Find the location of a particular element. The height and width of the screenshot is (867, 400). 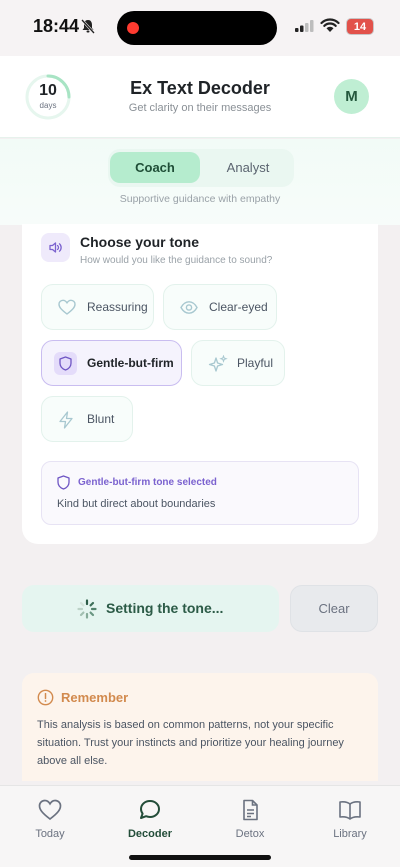

streak-count: 10 is located at coordinates (48, 90).